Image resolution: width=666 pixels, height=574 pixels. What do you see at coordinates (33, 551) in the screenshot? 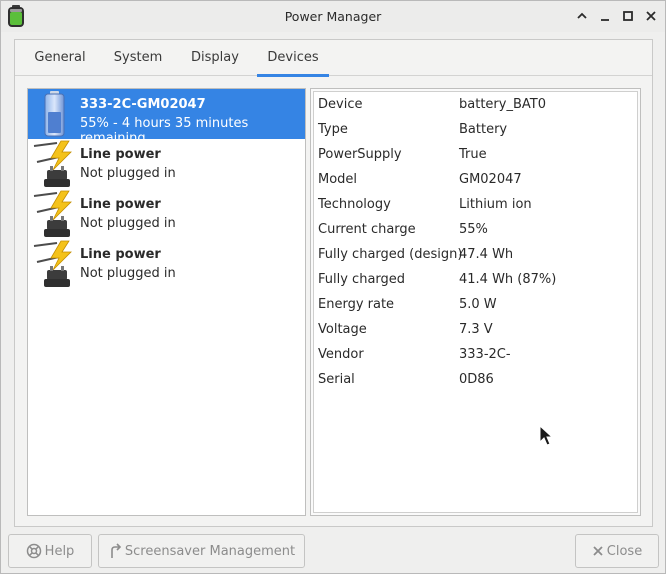
I see `help-icon` at bounding box center [33, 551].